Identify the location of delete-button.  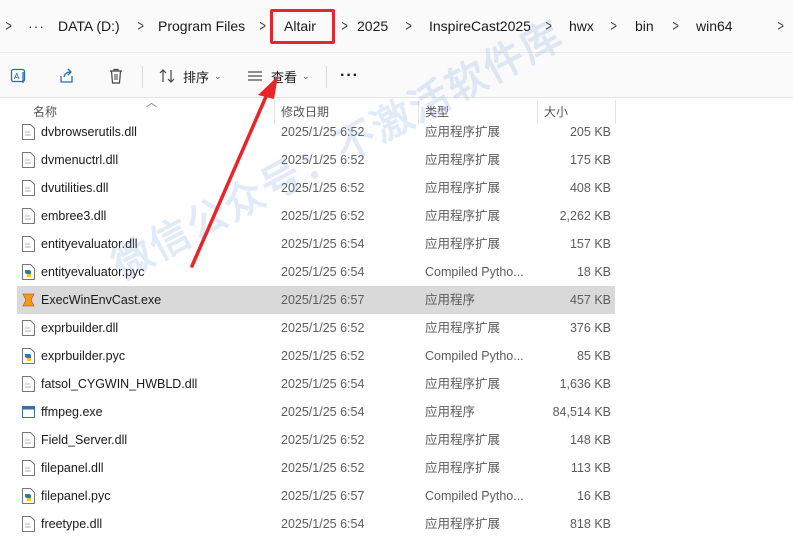
(116, 76).